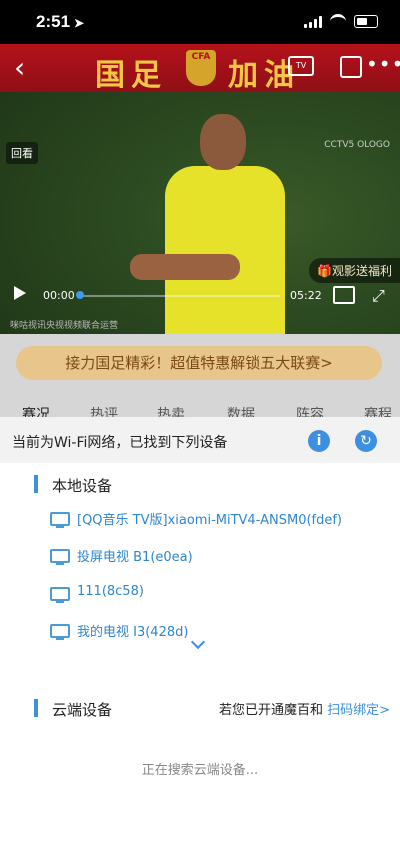 This screenshot has width=400, height=865. I want to click on info-button: i, so click(319, 441).